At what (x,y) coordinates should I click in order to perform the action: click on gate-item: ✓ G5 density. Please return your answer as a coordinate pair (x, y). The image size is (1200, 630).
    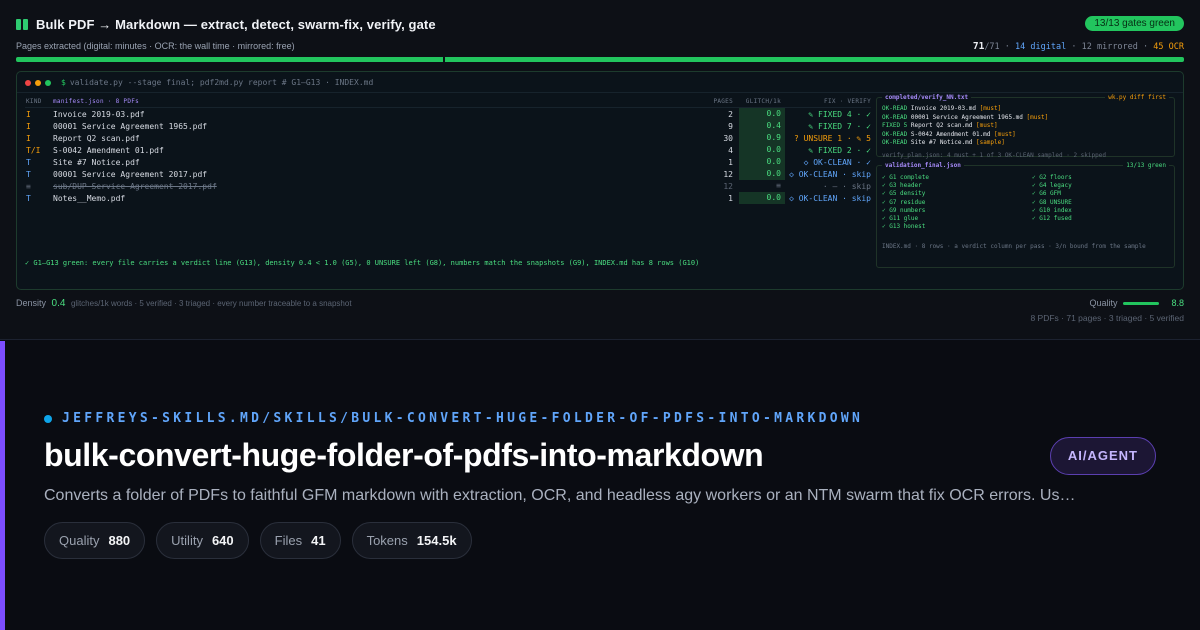
    Looking at the image, I should click on (904, 194).